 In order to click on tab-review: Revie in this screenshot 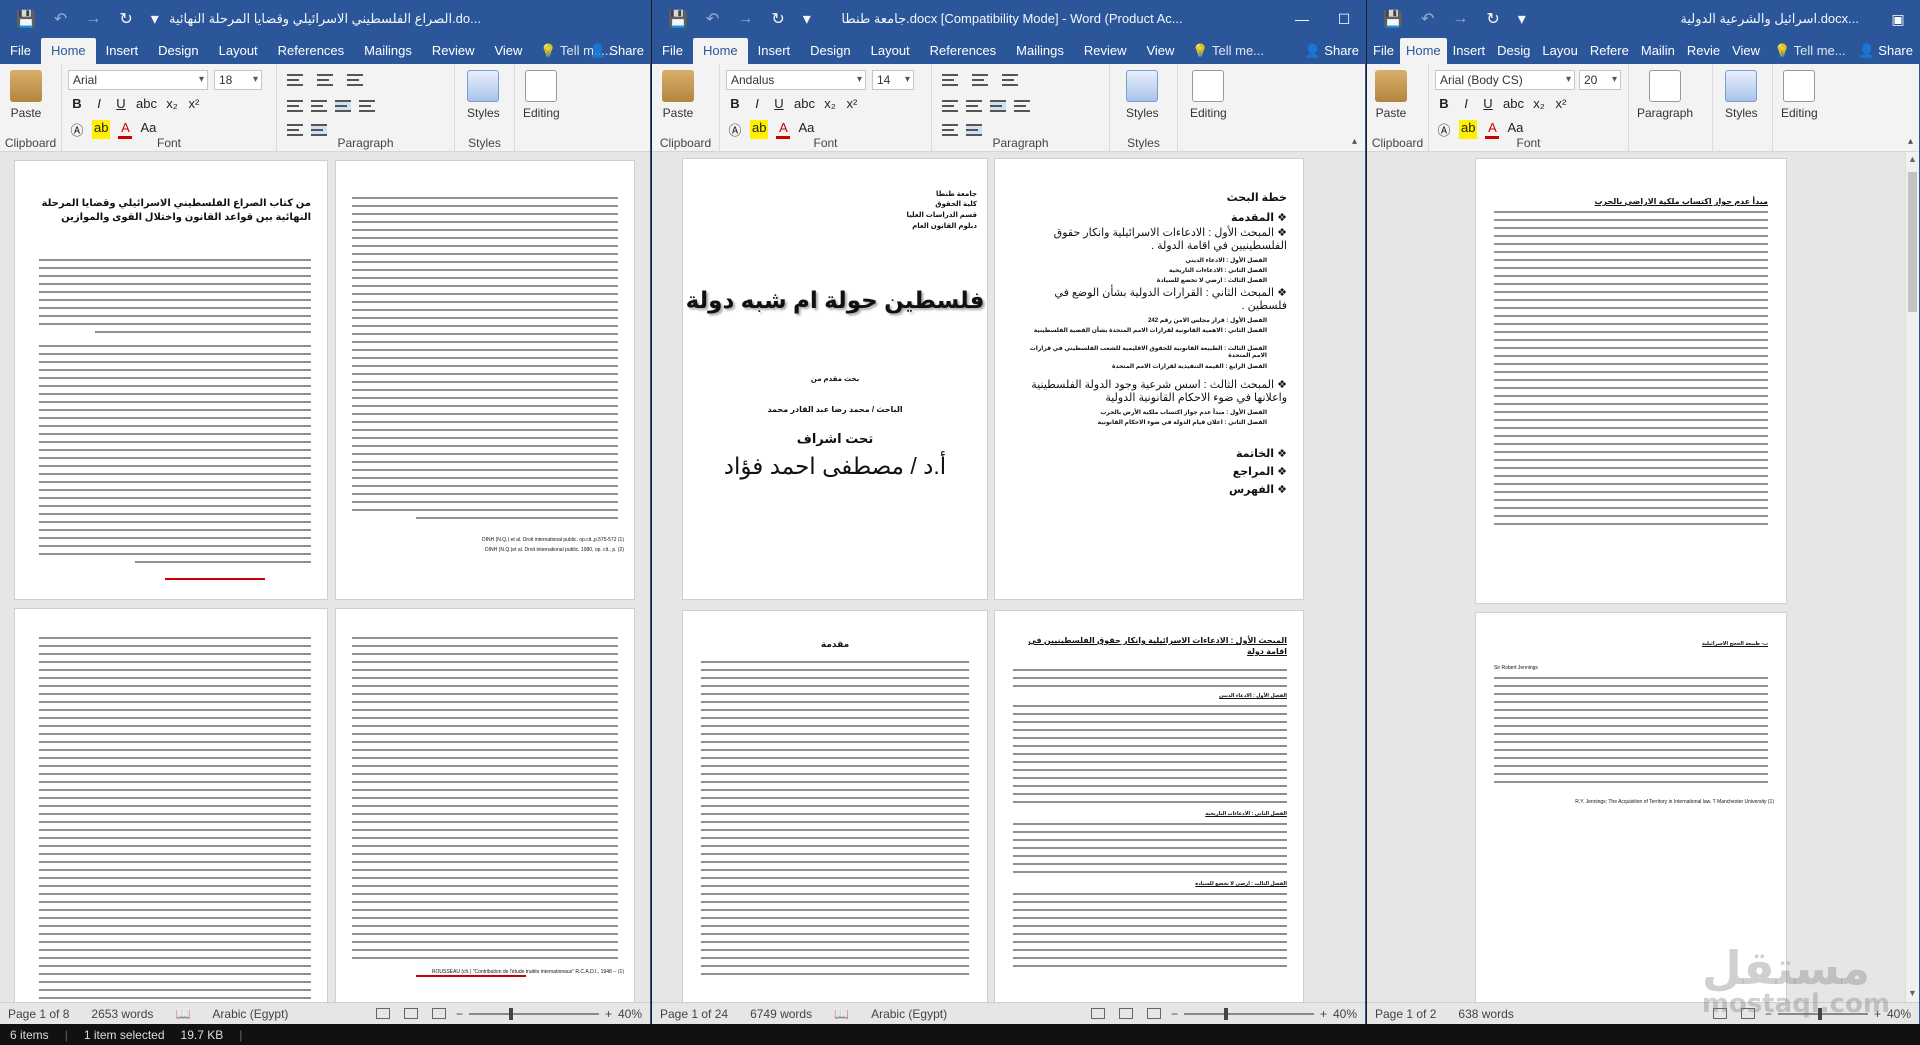, I will do `click(1703, 51)`.